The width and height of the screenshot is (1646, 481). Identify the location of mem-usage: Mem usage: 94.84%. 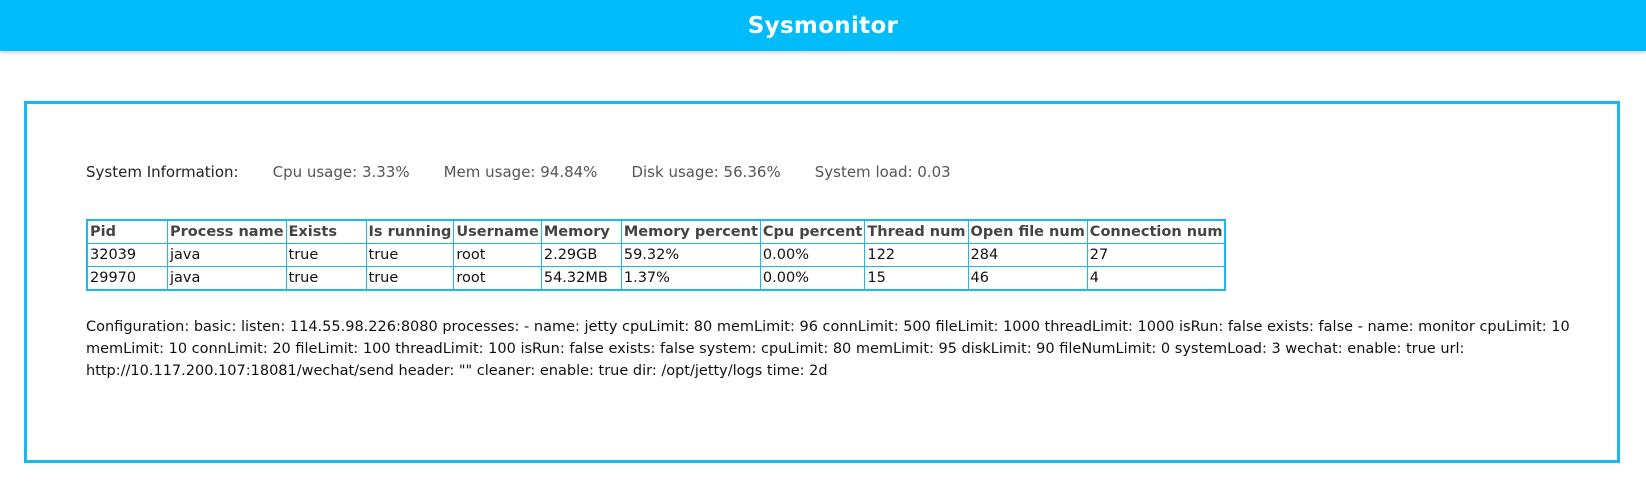
(520, 172).